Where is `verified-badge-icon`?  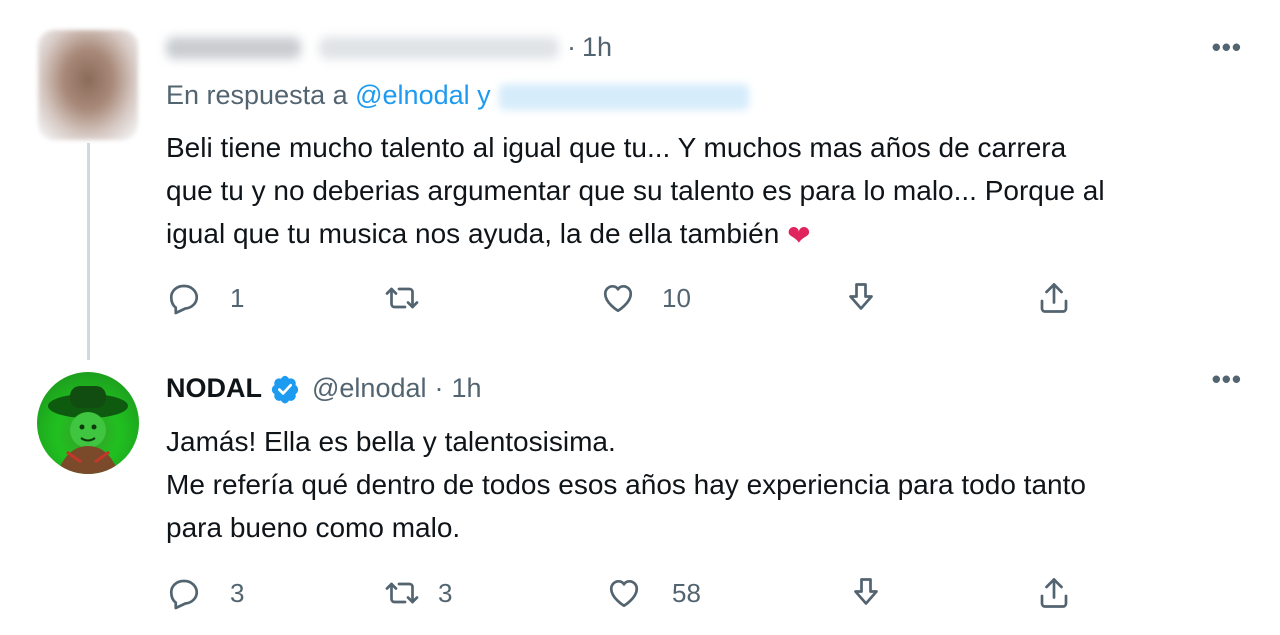
verified-badge-icon is located at coordinates (285, 389).